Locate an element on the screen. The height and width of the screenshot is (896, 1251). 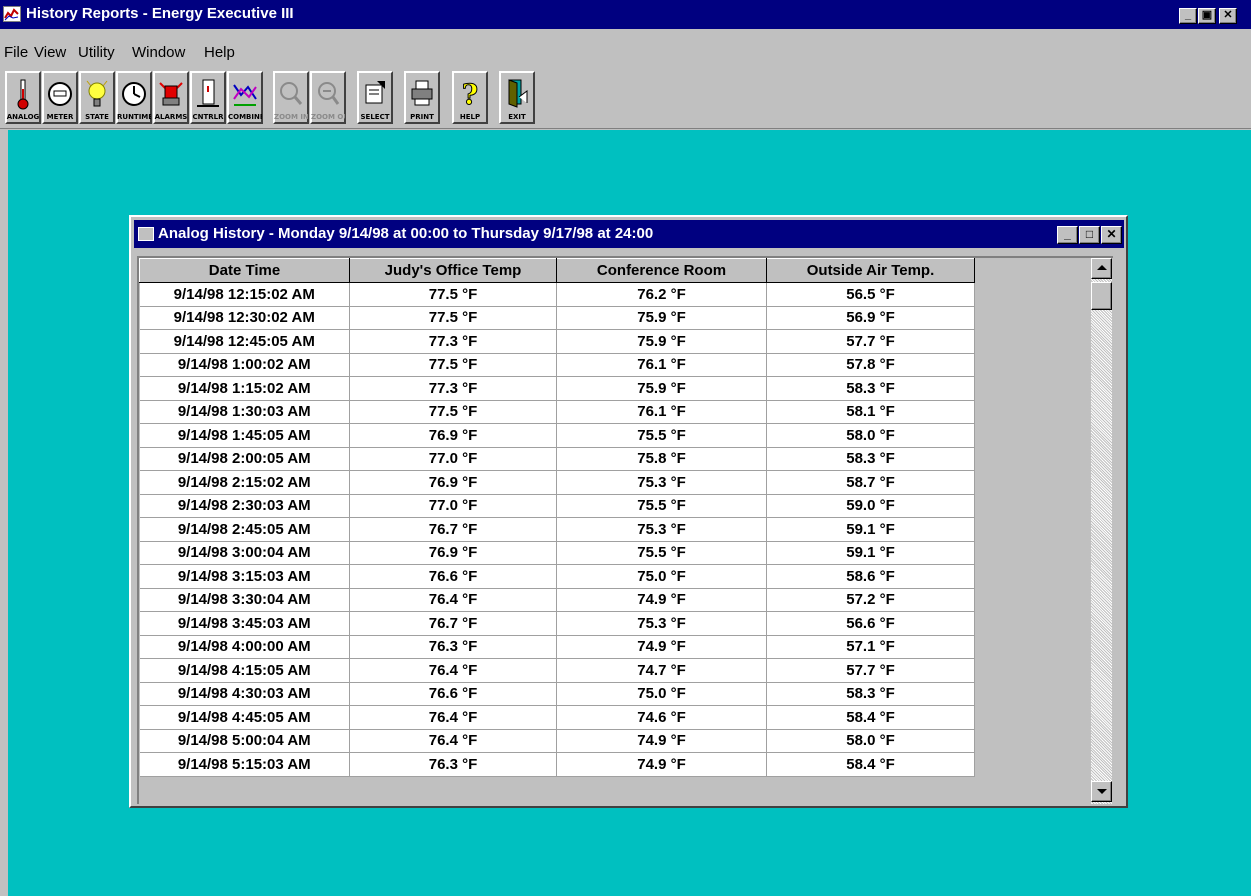
table-cell: 9/14/98 1:00:02 AM is located at coordinates (244, 365).